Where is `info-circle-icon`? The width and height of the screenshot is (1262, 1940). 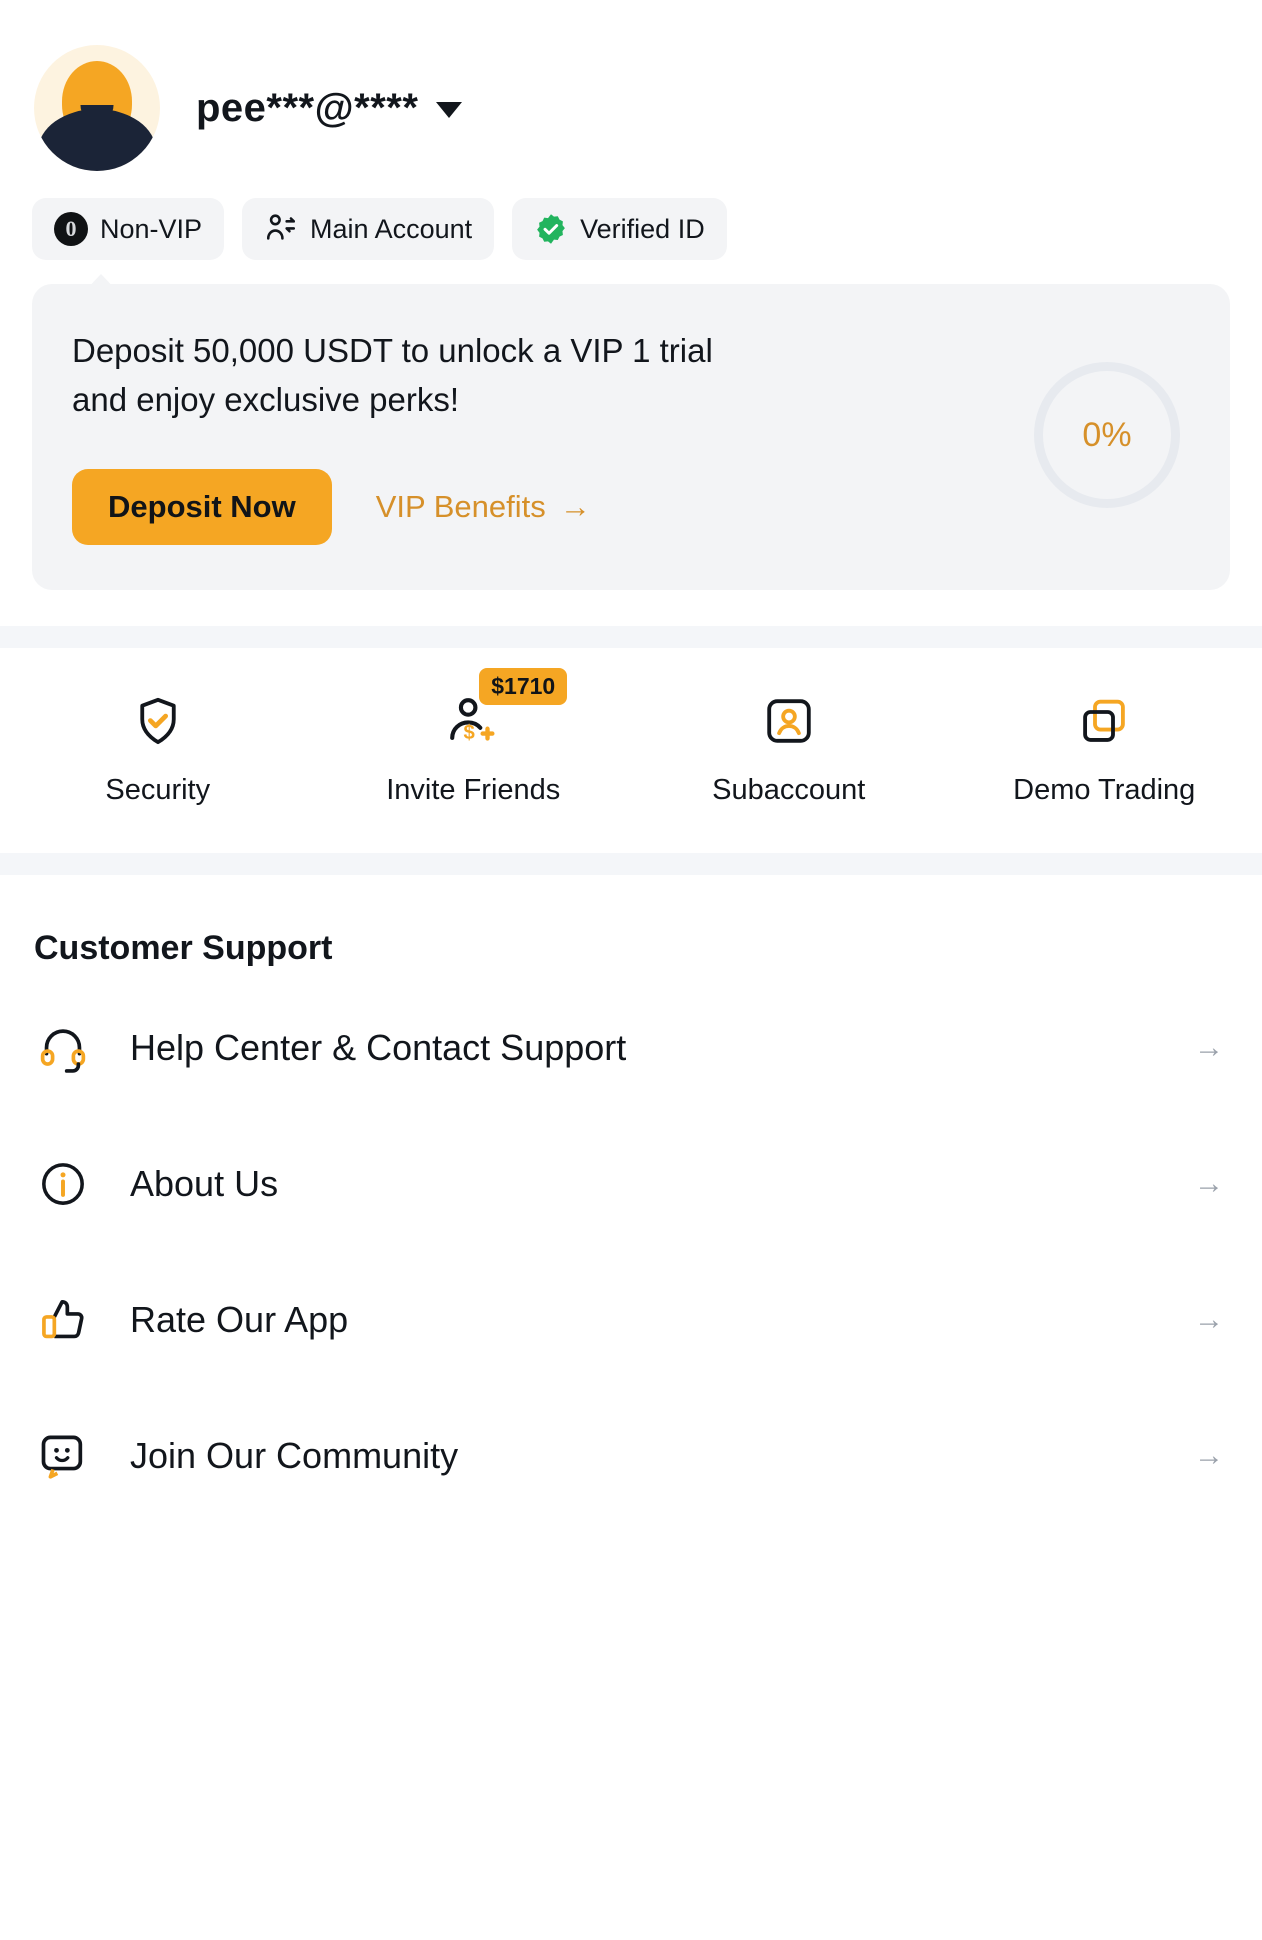 info-circle-icon is located at coordinates (63, 1184).